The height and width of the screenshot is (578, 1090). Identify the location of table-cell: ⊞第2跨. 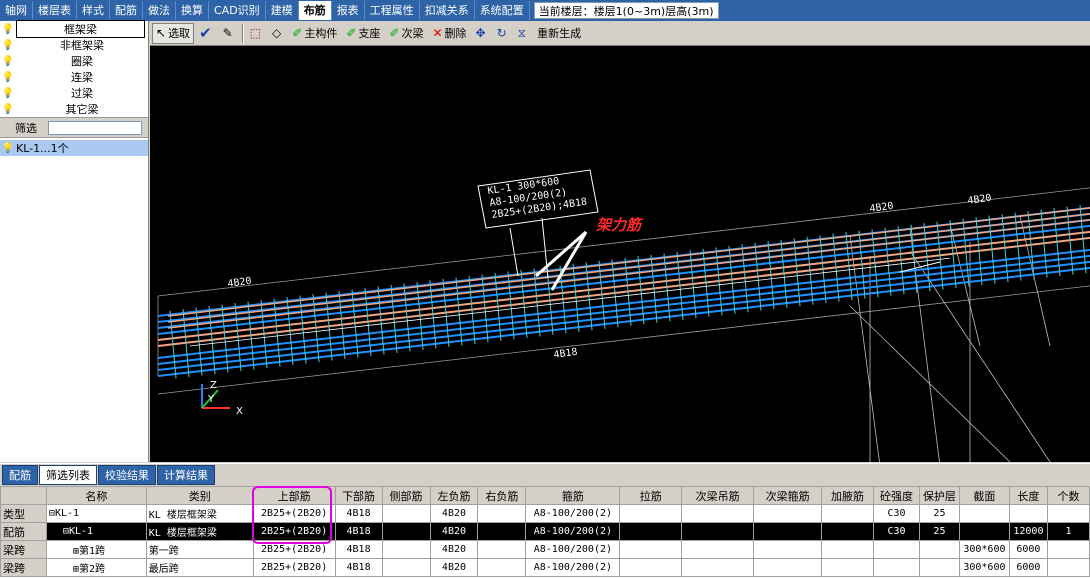
(96, 567).